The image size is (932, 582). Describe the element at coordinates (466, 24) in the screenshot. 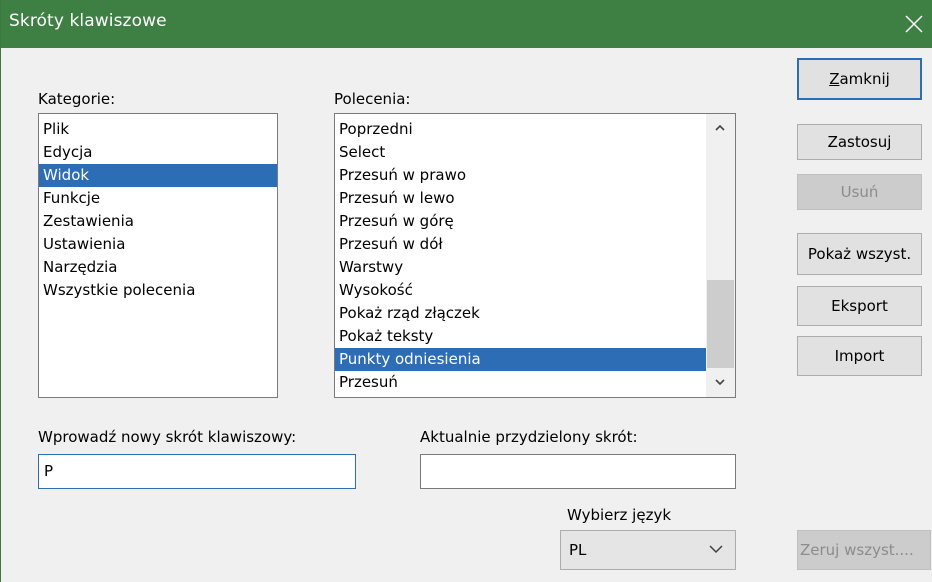

I see `title-bar: Skróty klawiszowe` at that location.